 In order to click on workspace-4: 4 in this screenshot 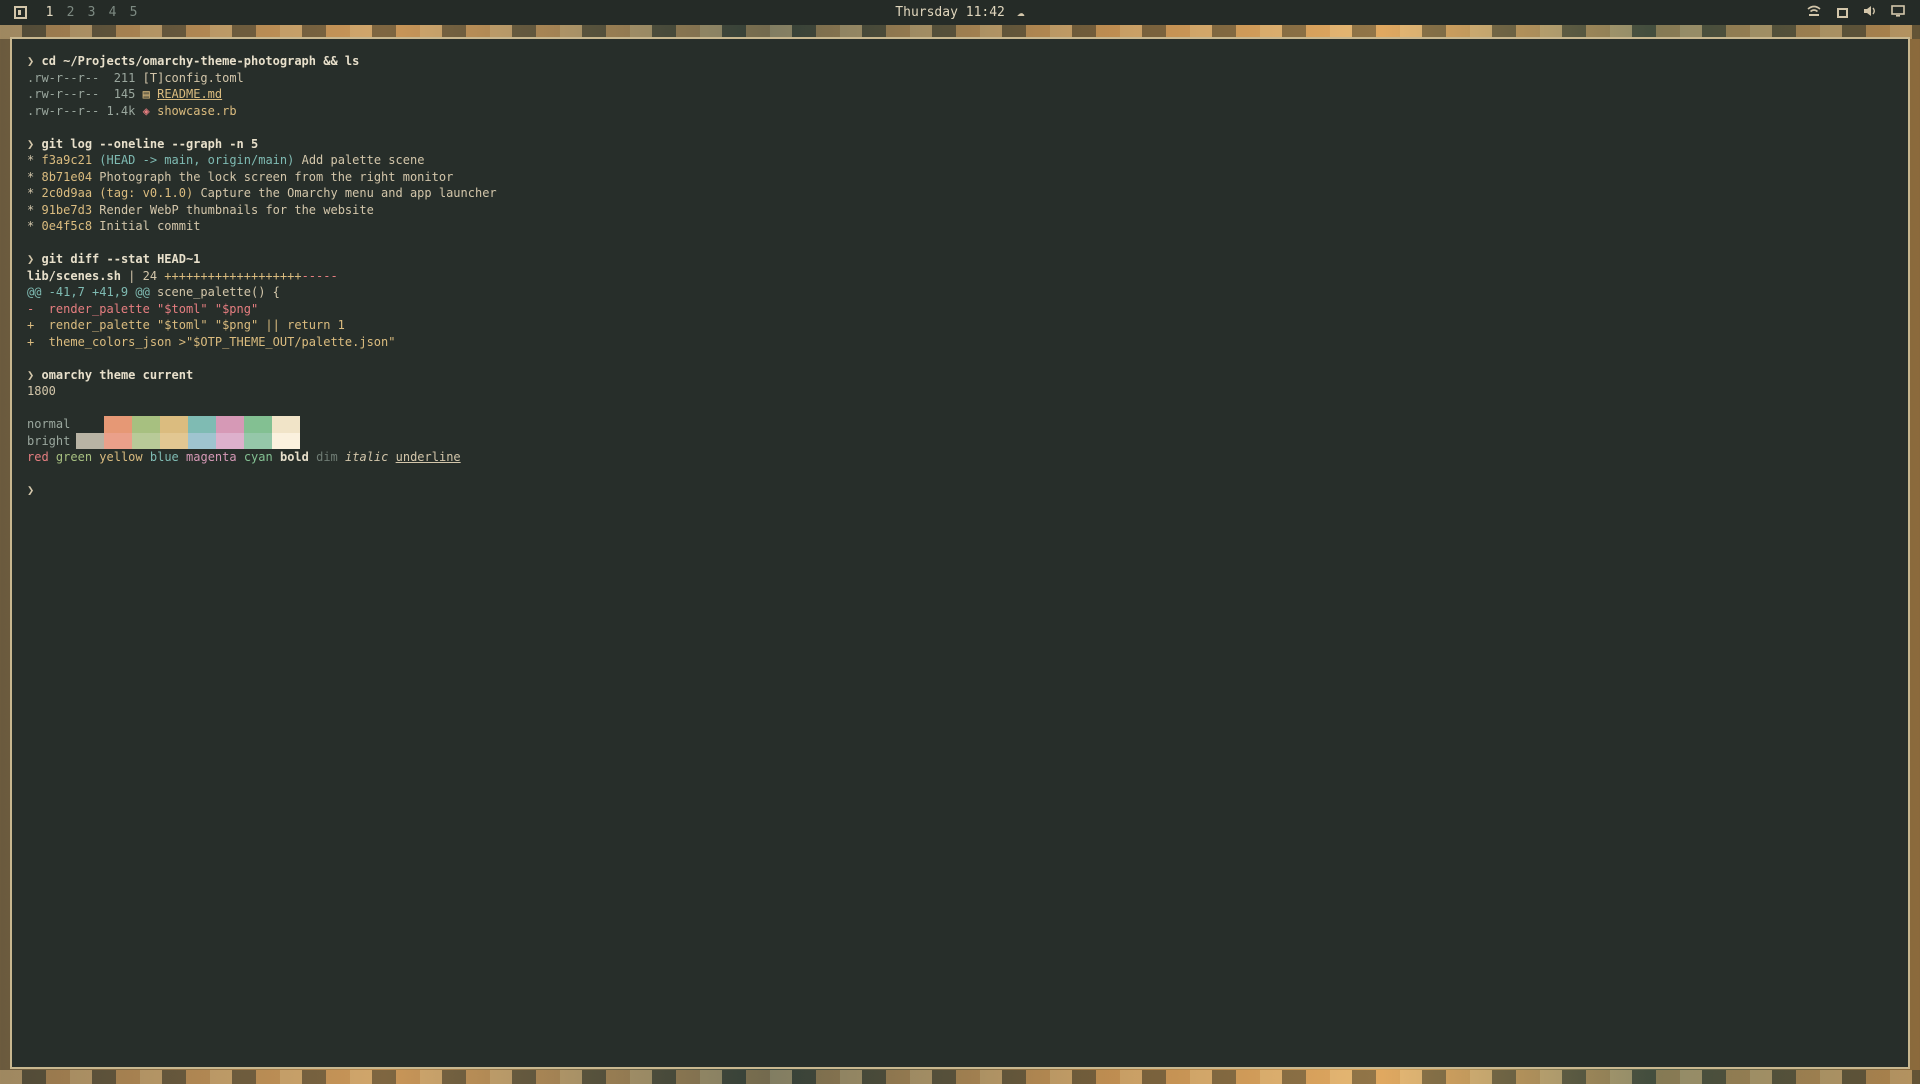, I will do `click(112, 12)`.